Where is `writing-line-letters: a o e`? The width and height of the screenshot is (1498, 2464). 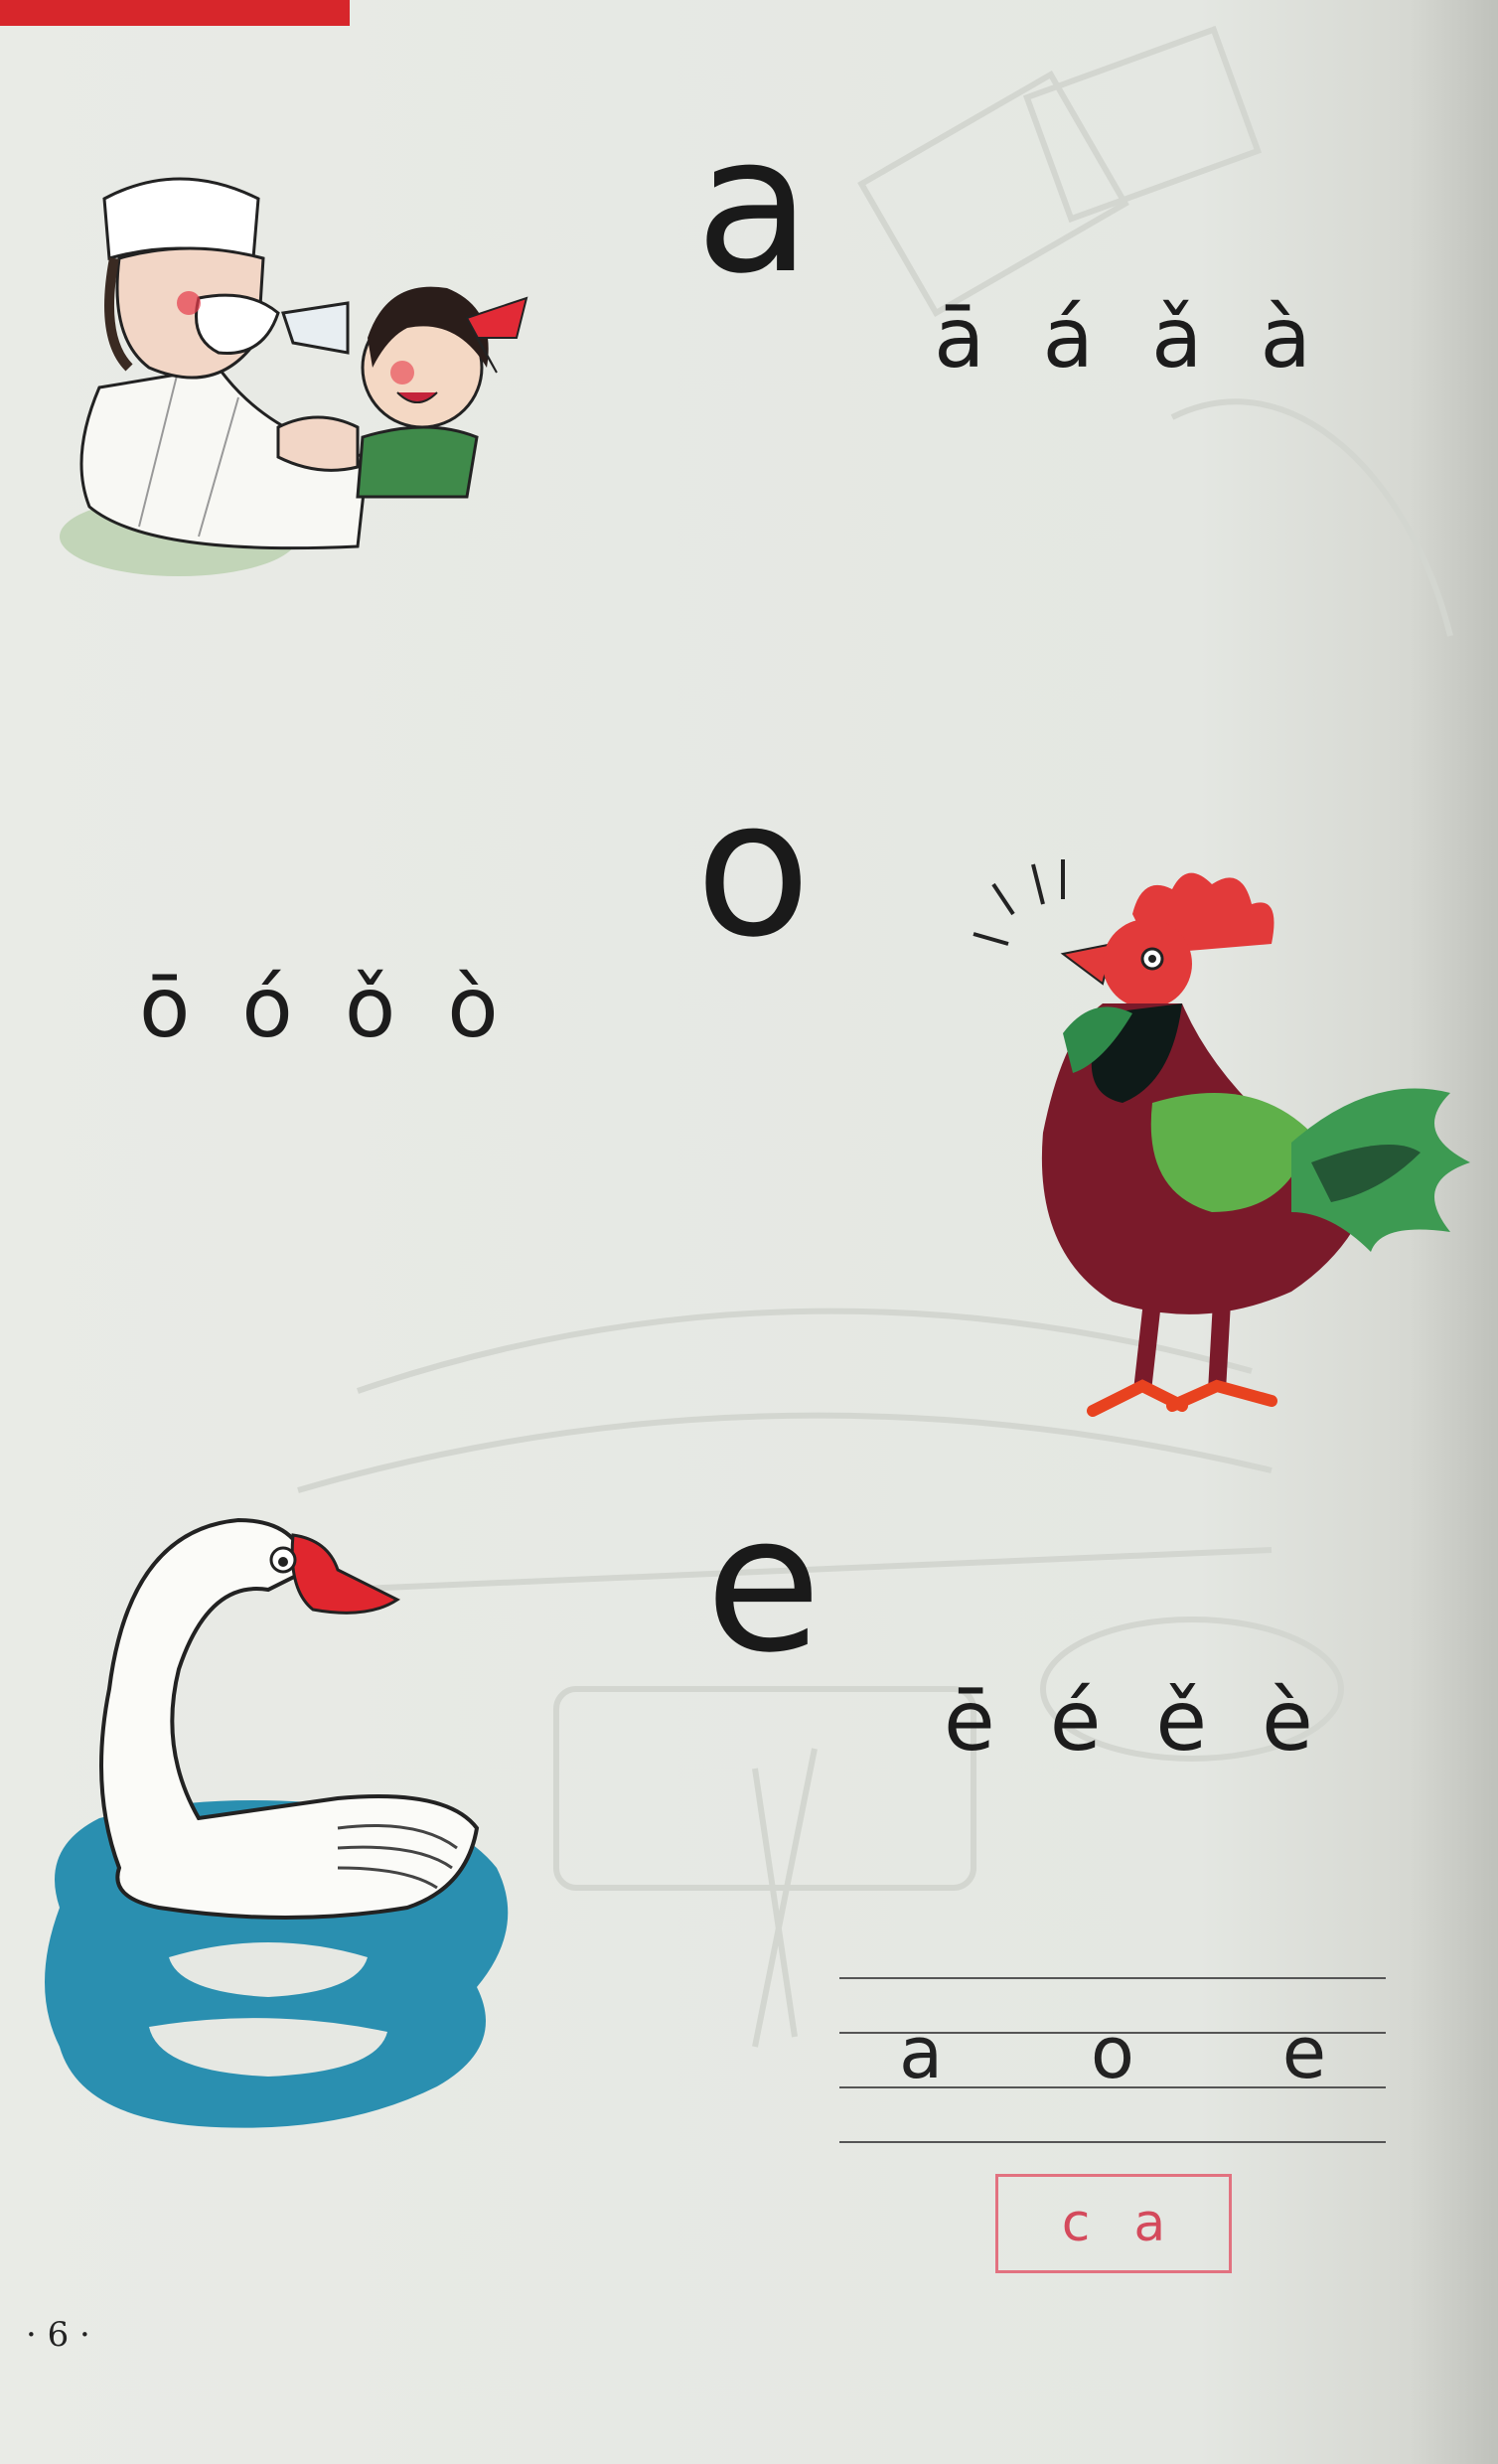 writing-line-letters: a o e is located at coordinates (1112, 2052).